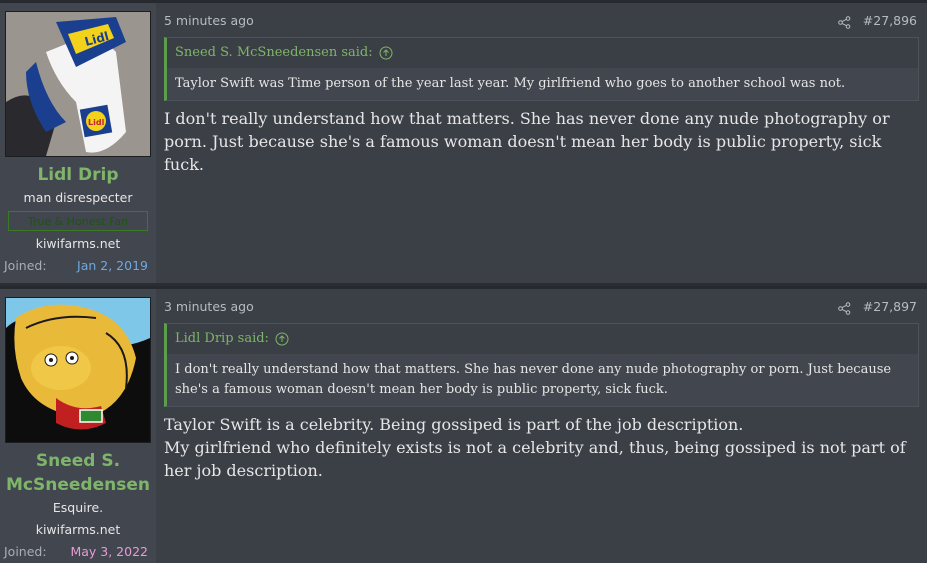 This screenshot has height=563, width=927. Describe the element at coordinates (222, 339) in the screenshot. I see `quote-author: Lidl Drip said:` at that location.